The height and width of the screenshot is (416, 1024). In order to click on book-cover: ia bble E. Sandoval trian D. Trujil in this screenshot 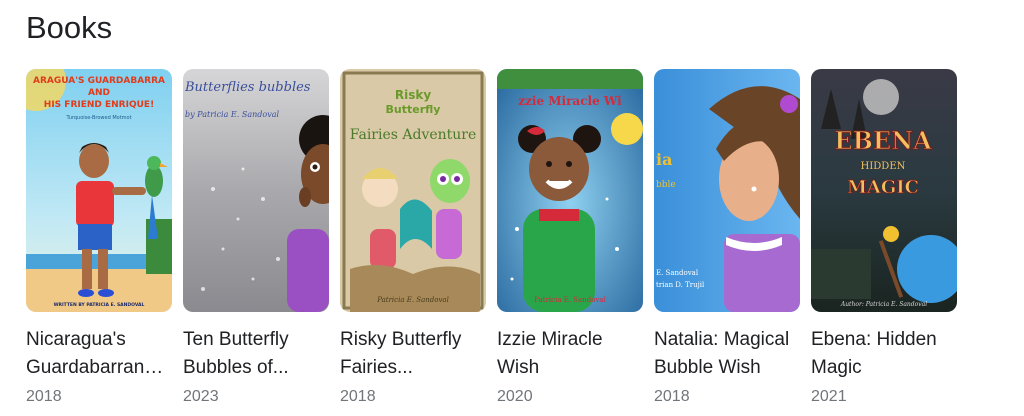, I will do `click(727, 190)`.